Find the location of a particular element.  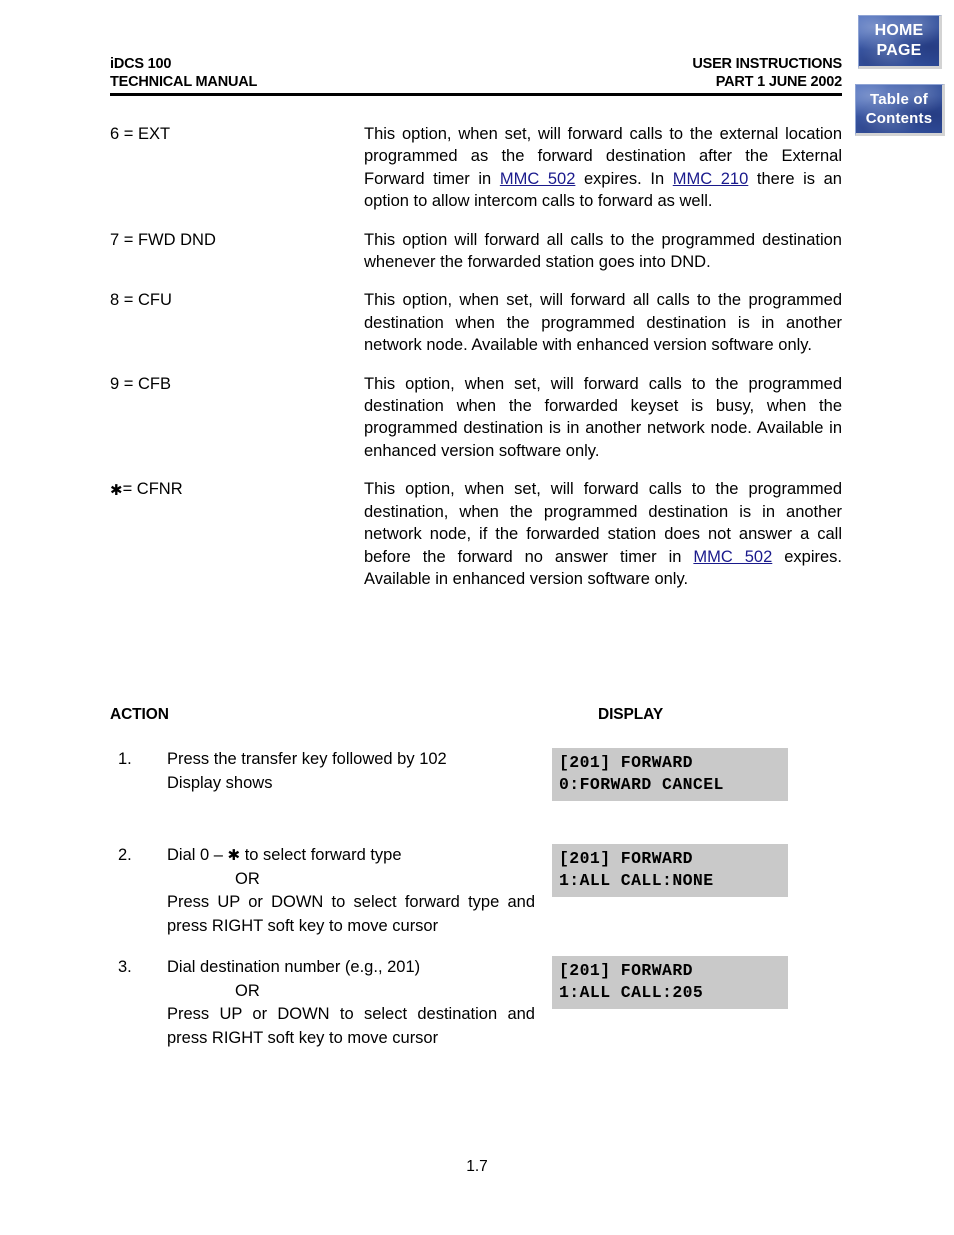

table-of-contents-button-line2: Contents is located at coordinates (899, 118).